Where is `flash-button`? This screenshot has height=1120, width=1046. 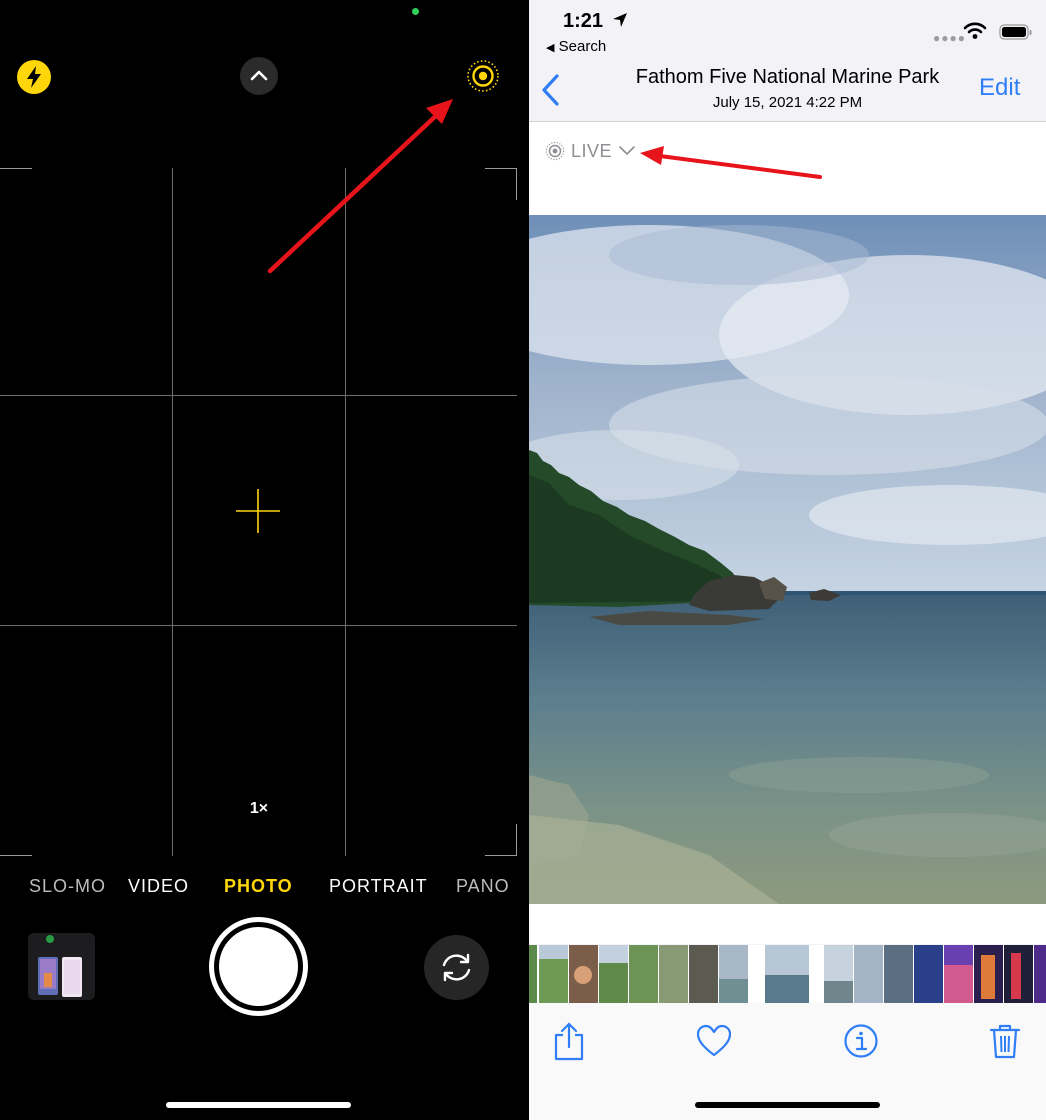
flash-button is located at coordinates (34, 77).